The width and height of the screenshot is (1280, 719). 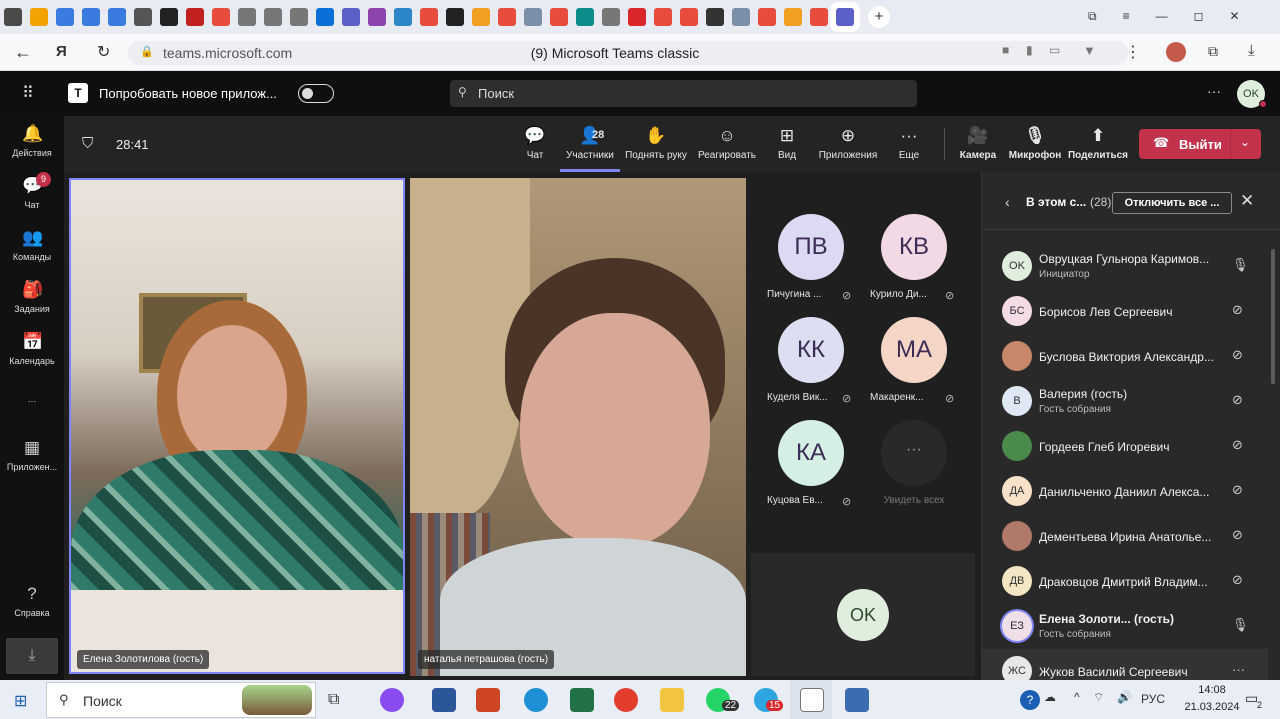 I want to click on participant-row: ДВ Драковцов Дмитрий Владим... ⊘, so click(x=1125, y=581).